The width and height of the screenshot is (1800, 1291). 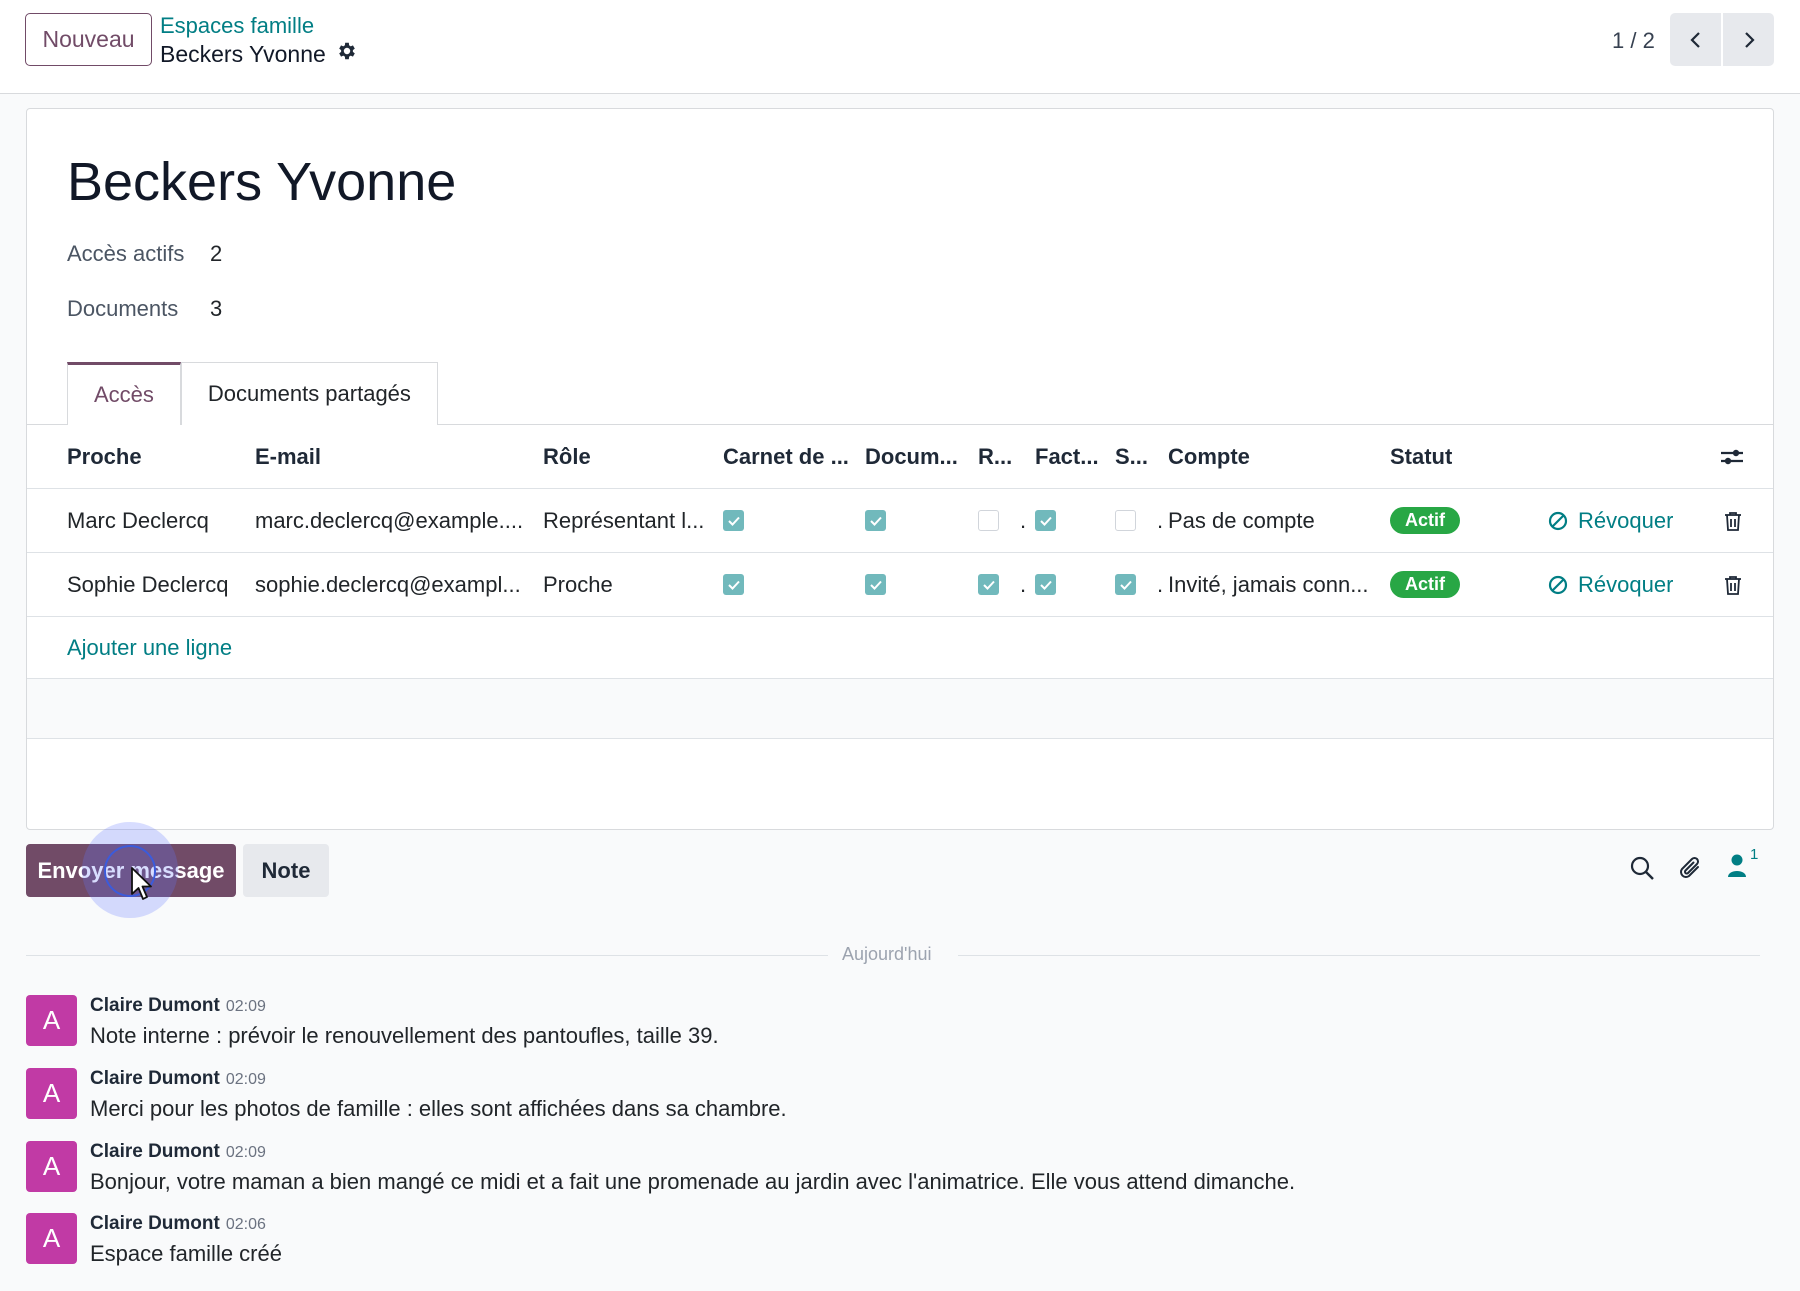 I want to click on date-divider-line, so click(x=1359, y=955).